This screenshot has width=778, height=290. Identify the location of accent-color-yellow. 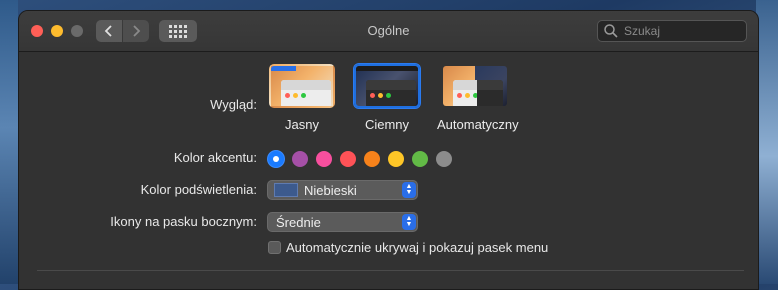
(396, 159).